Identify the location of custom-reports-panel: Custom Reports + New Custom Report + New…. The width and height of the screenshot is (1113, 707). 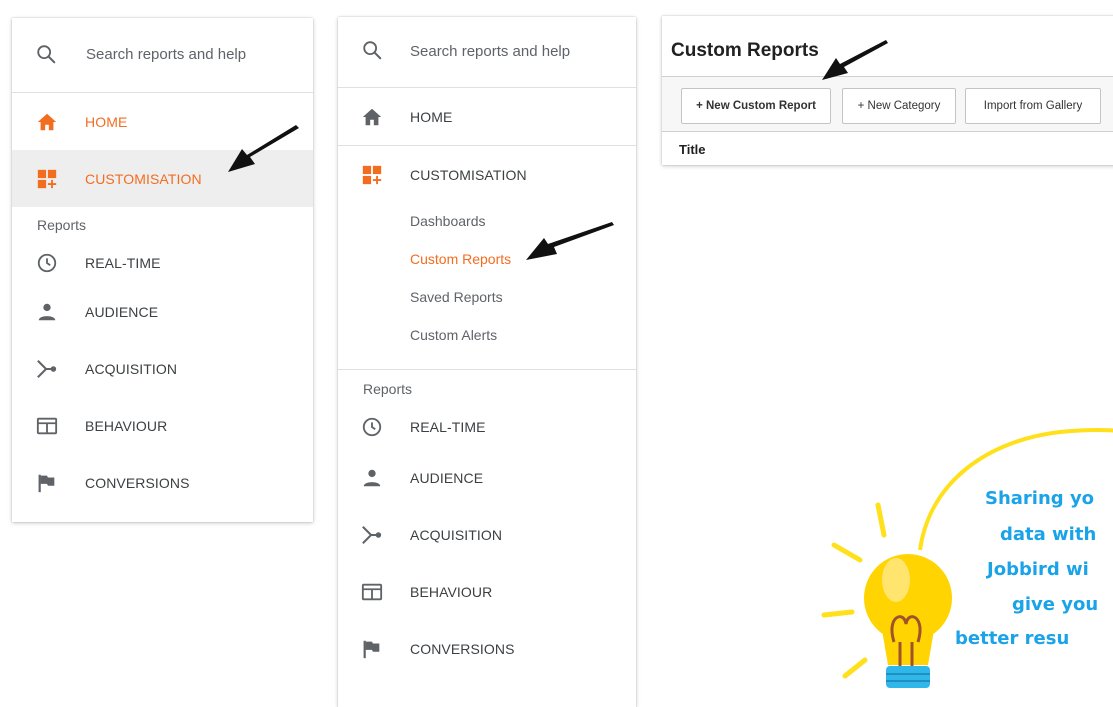
(887, 90).